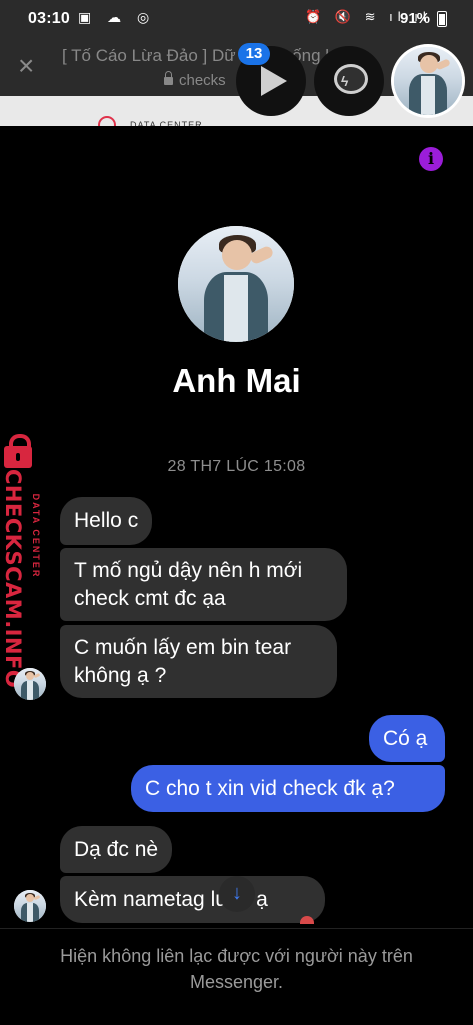 The width and height of the screenshot is (473, 1025). Describe the element at coordinates (236, 284) in the screenshot. I see `profile-avatar` at that location.